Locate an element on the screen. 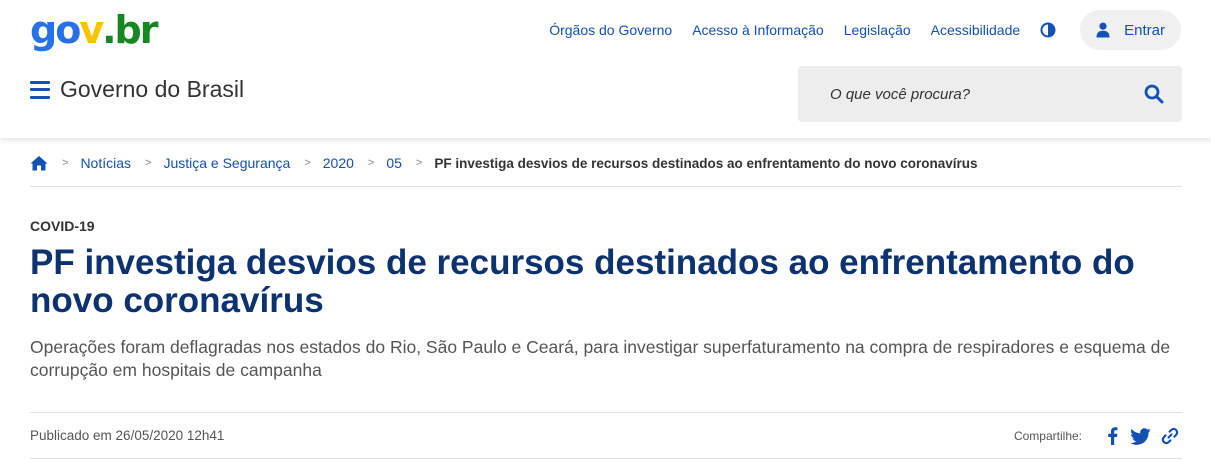 This screenshot has width=1211, height=461. login-button: Entrar is located at coordinates (1130, 30).